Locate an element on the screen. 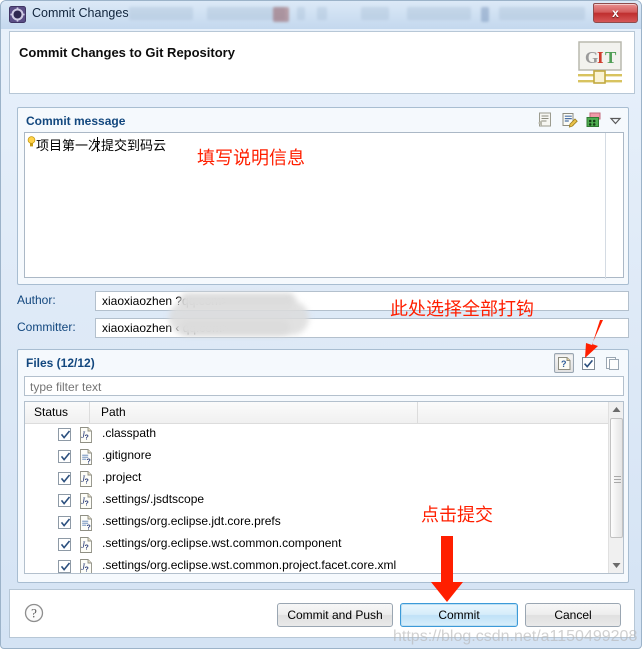 This screenshot has height=649, width=642. author-label: Author: is located at coordinates (36, 300).